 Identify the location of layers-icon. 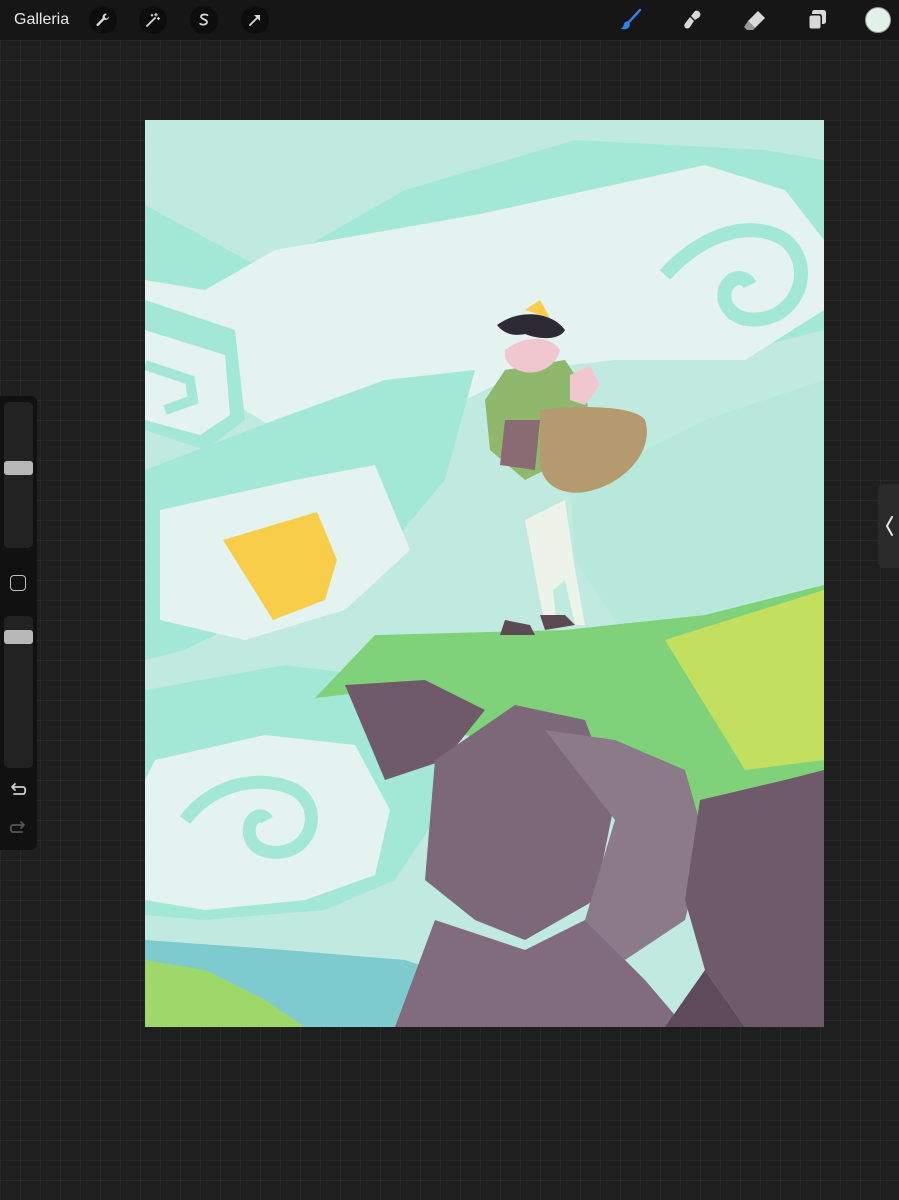
(817, 20).